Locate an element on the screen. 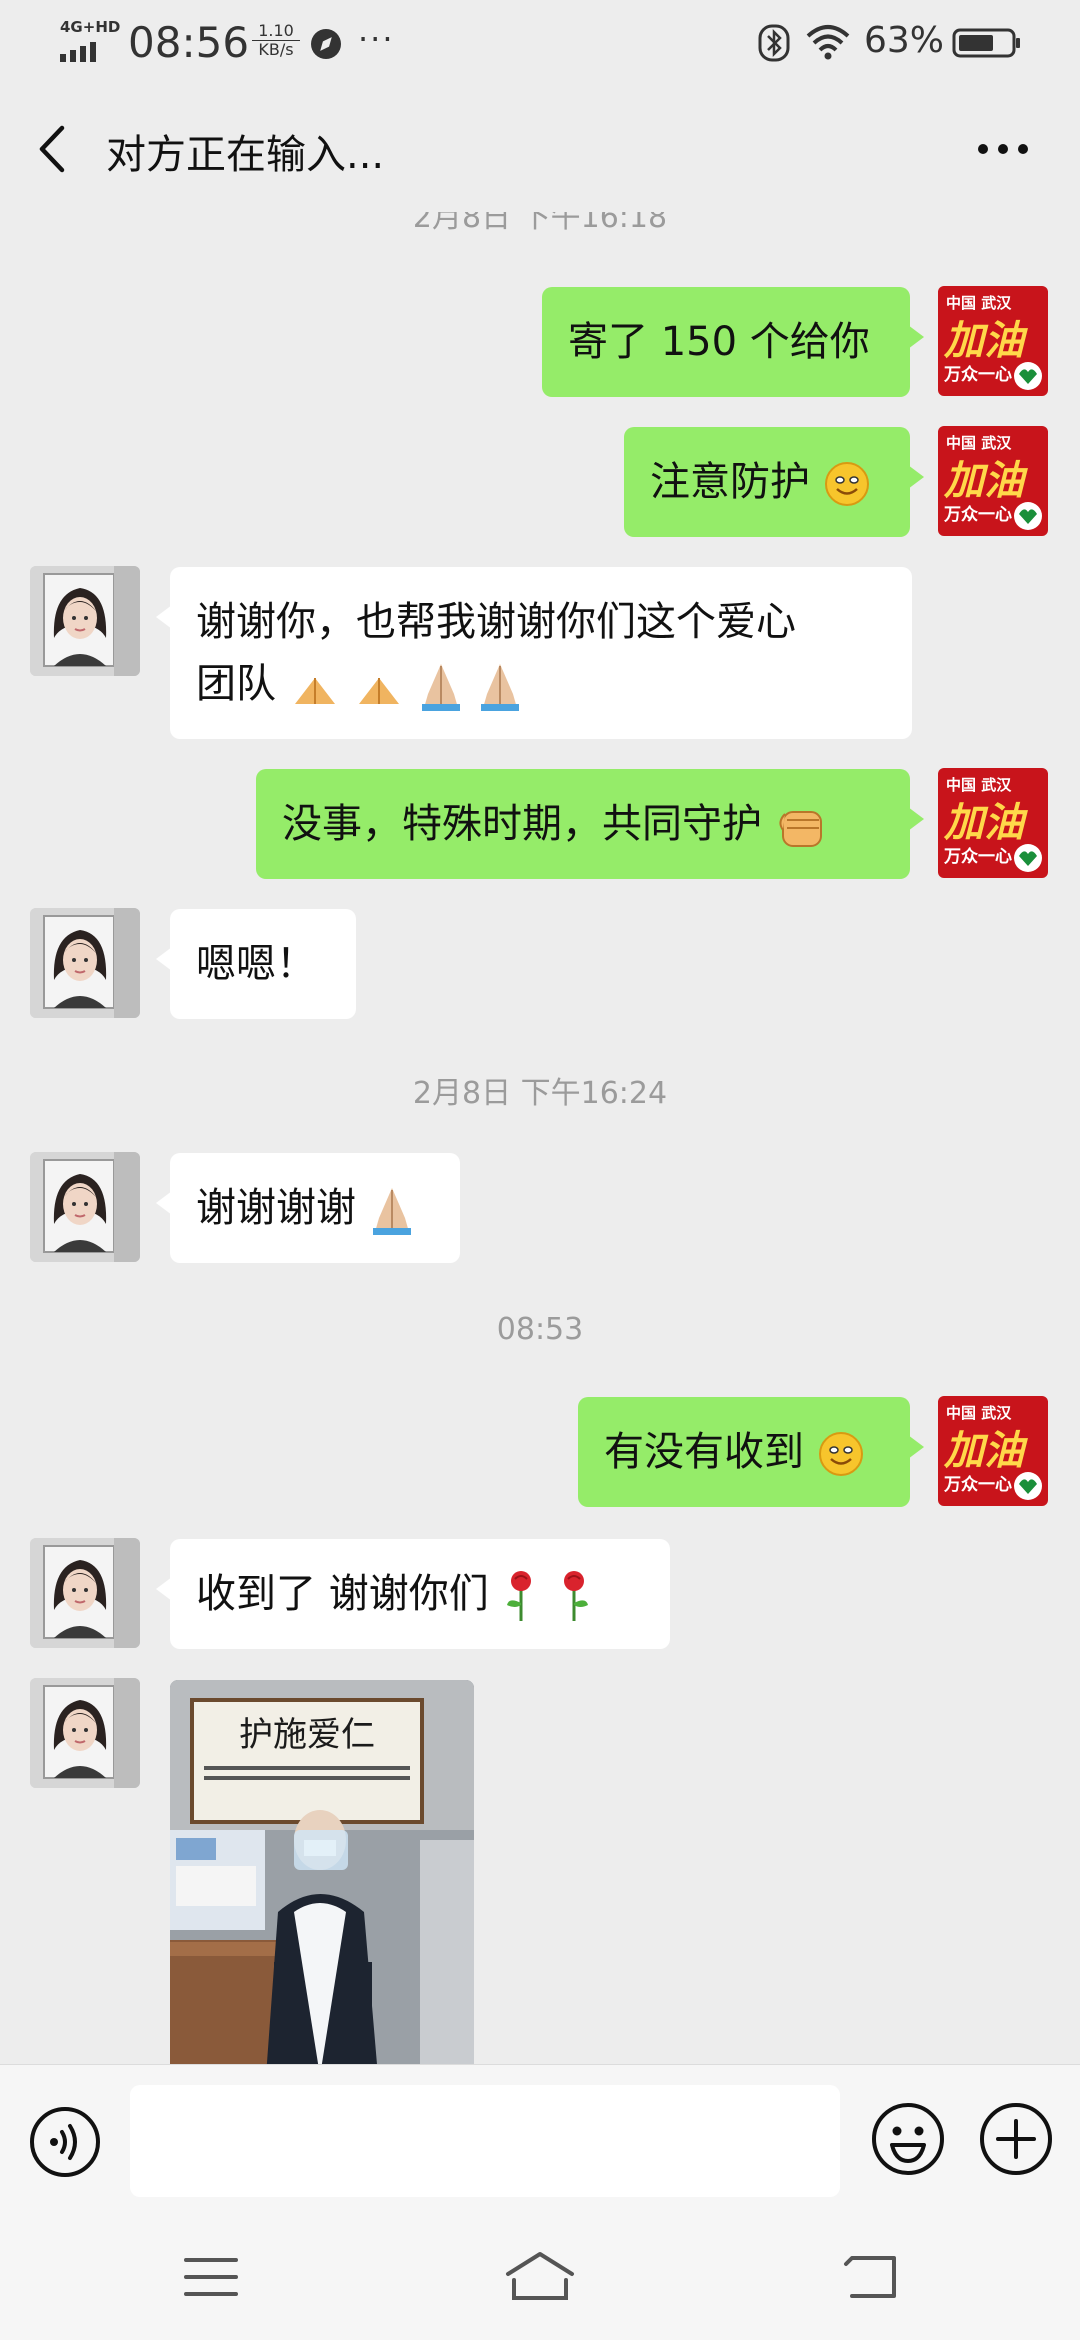 The width and height of the screenshot is (1080, 2340). message-text: 没事，特殊时期，共同守护 is located at coordinates (522, 824).